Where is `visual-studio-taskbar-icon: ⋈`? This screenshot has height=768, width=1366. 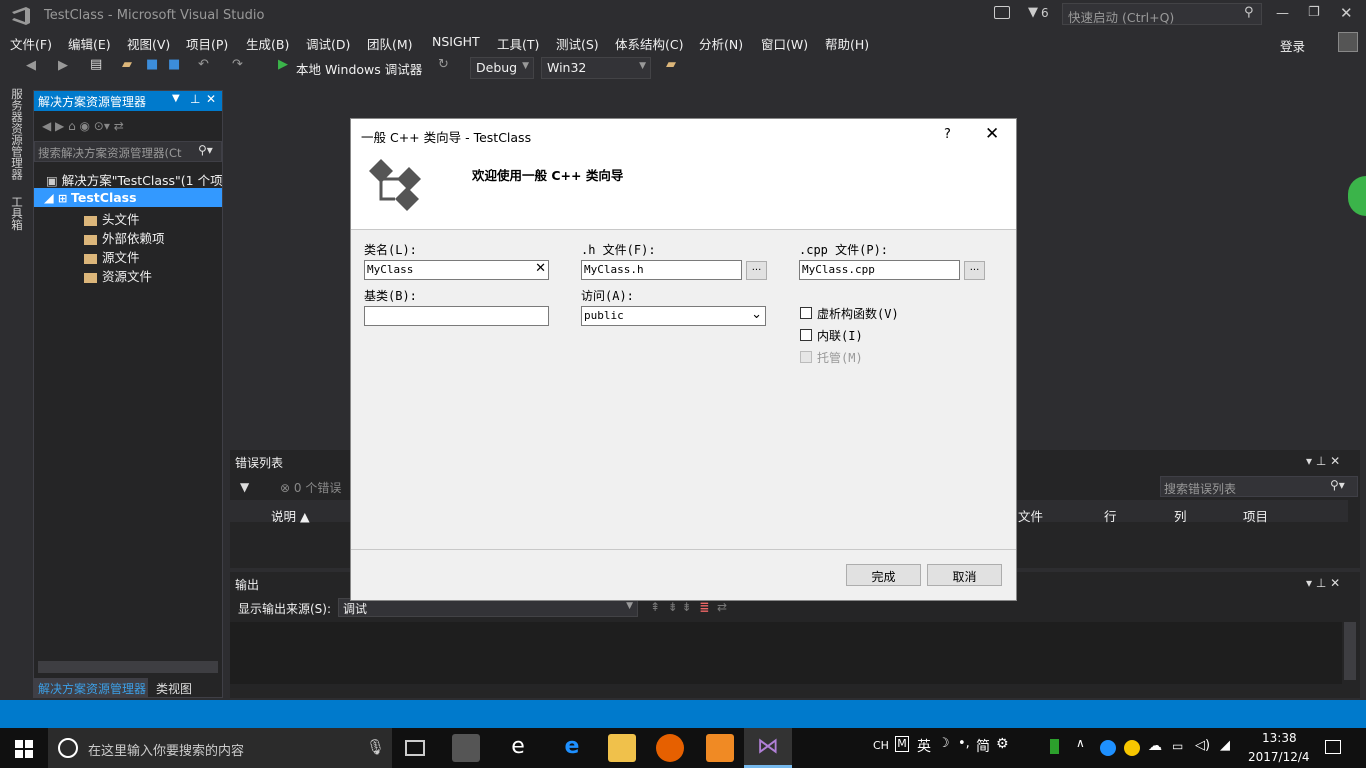
visual-studio-taskbar-icon: ⋈ is located at coordinates (768, 748).